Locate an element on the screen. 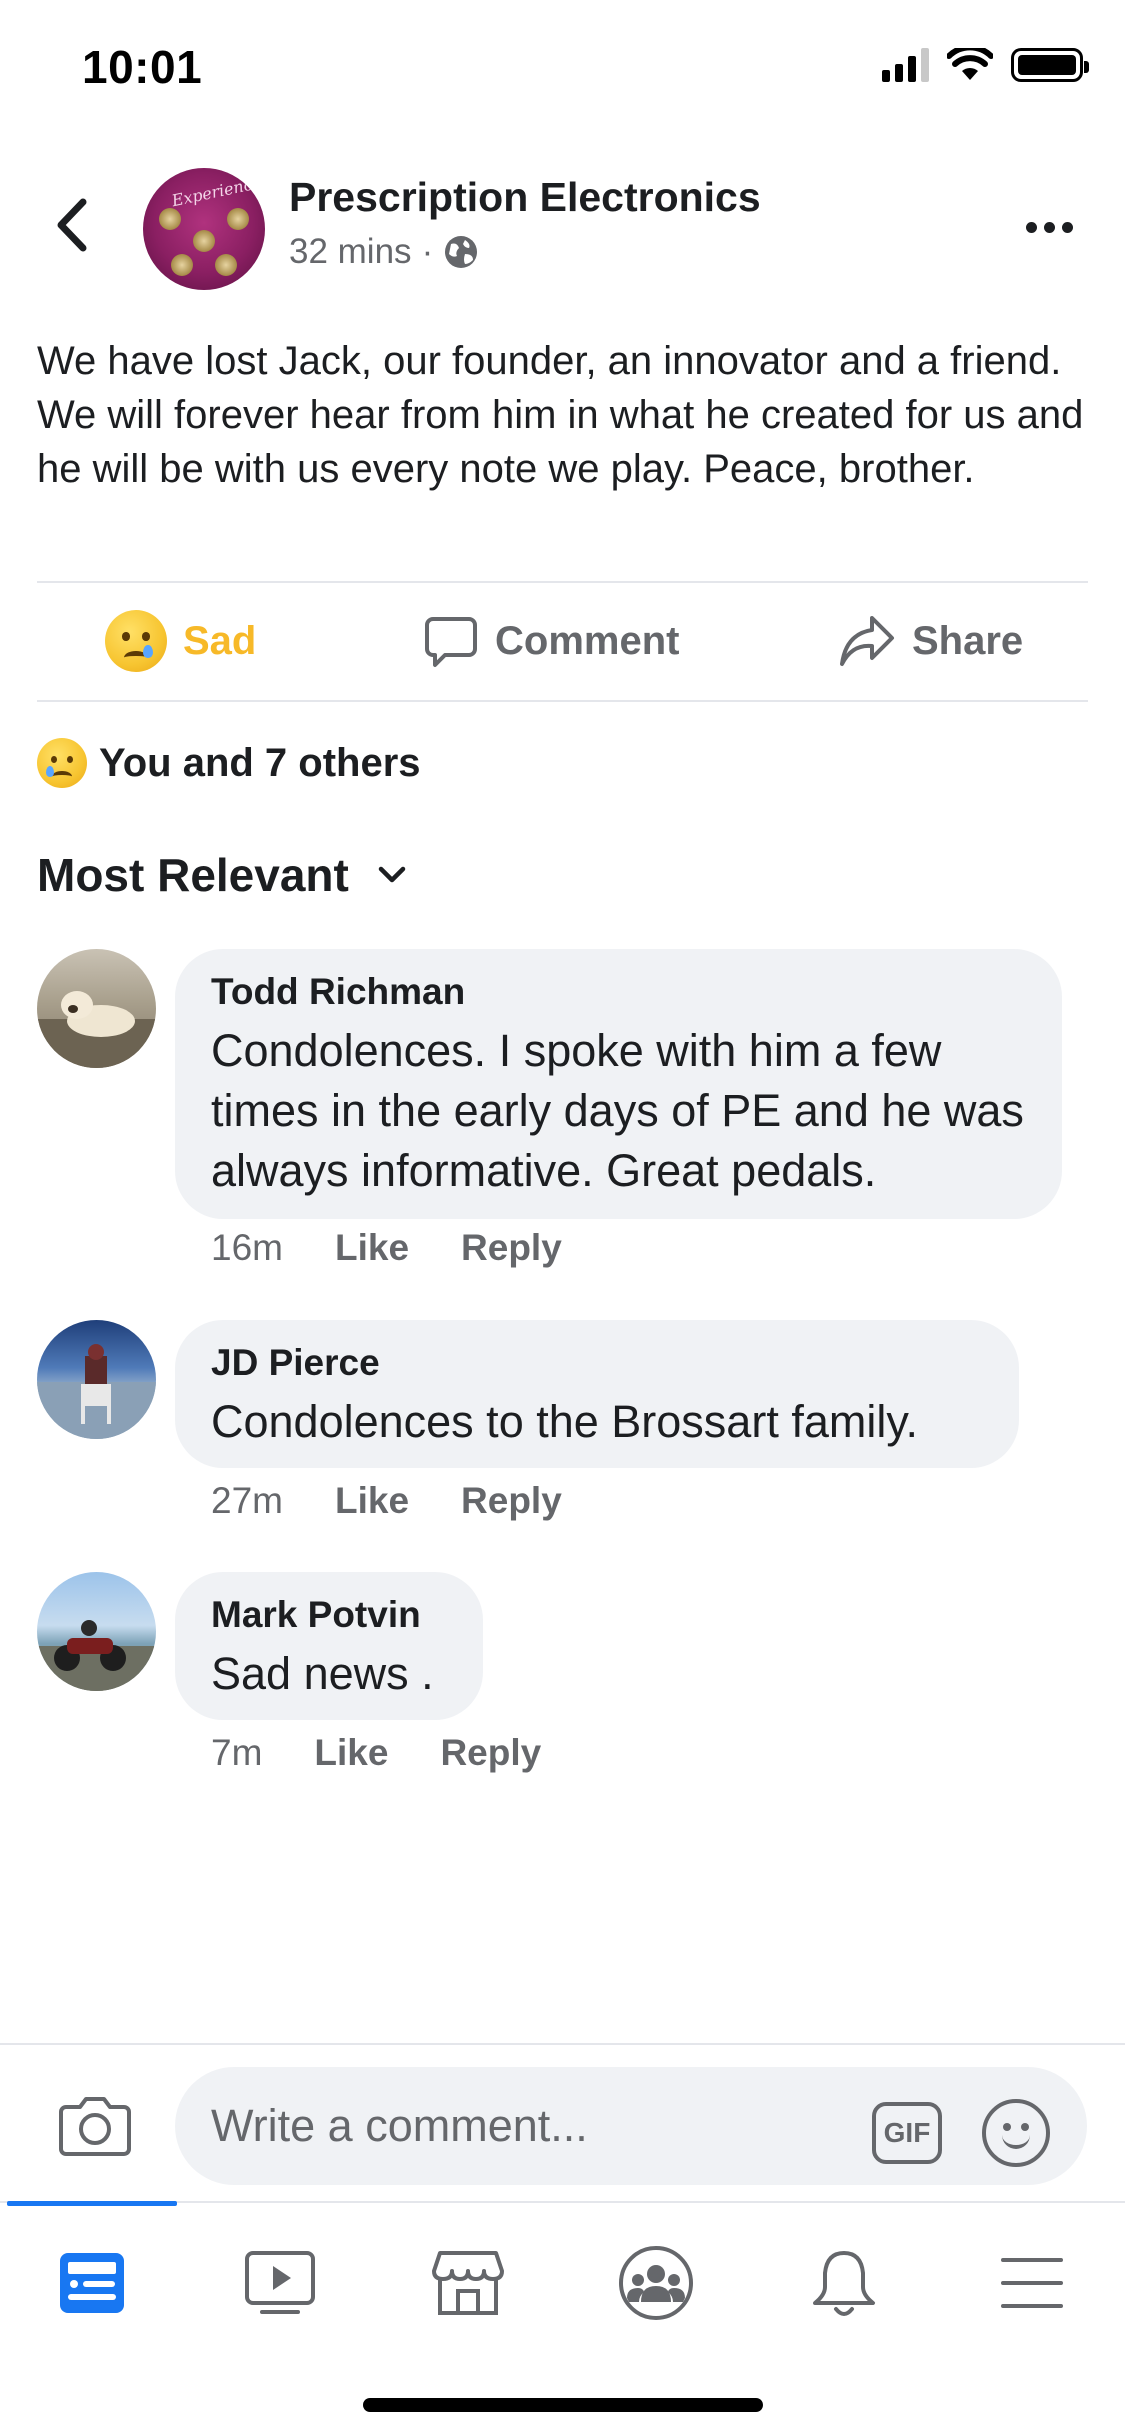 The image size is (1125, 2436). camera-button is located at coordinates (95, 2125).